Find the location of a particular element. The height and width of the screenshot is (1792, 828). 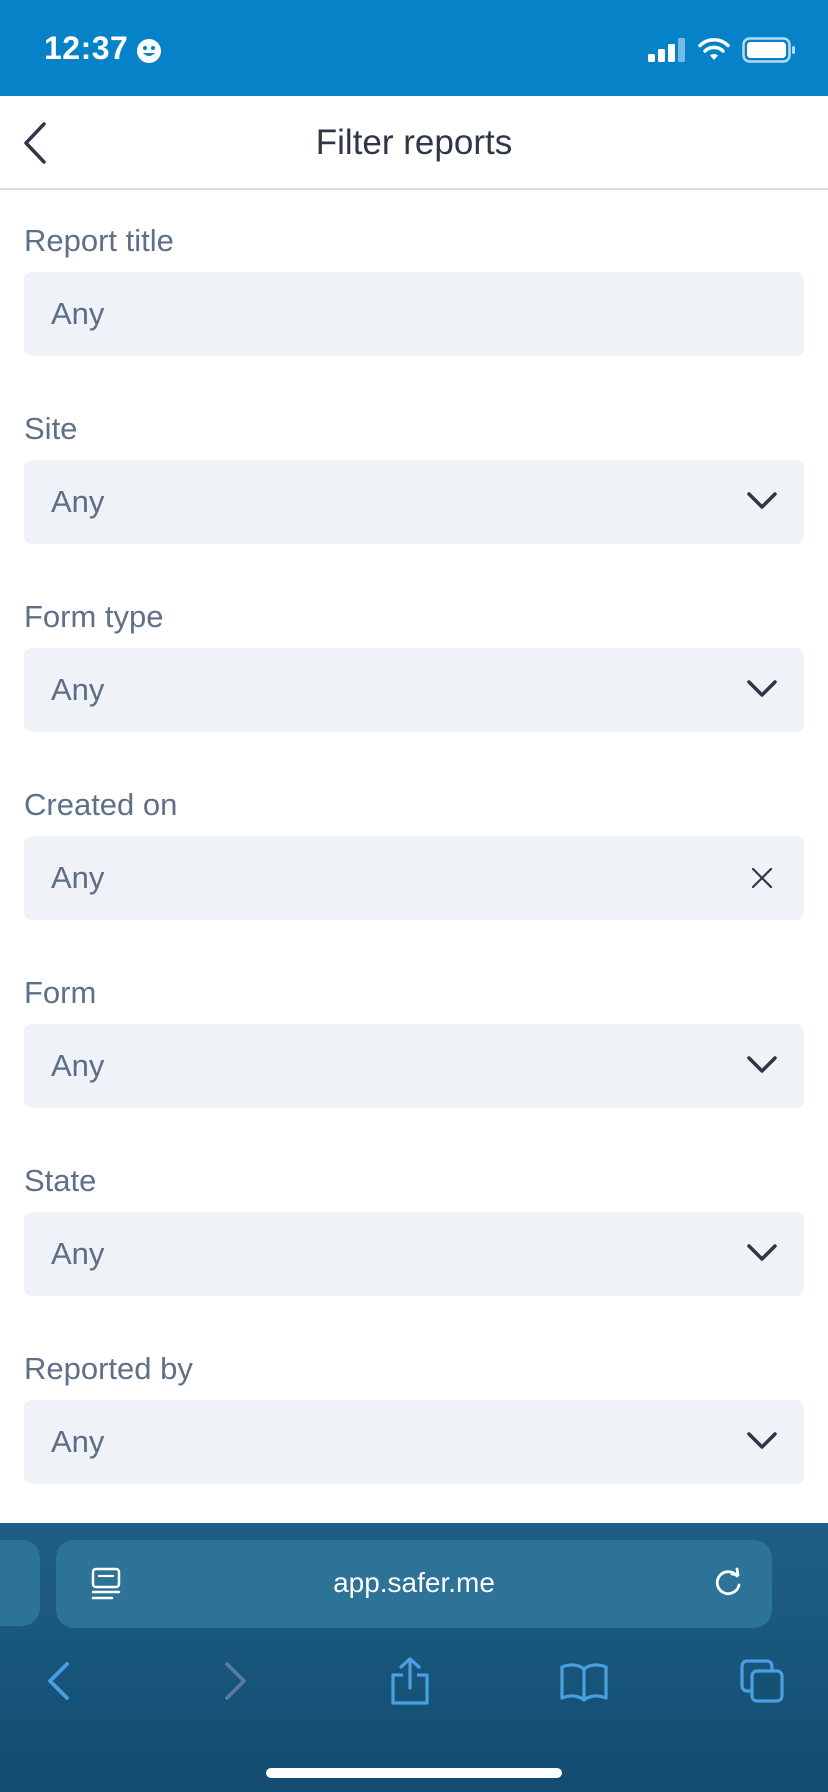

tabs-button is located at coordinates (762, 1681).